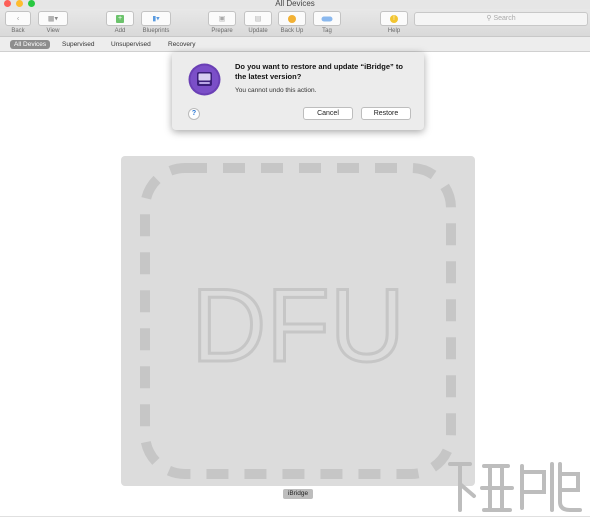  Describe the element at coordinates (292, 18) in the screenshot. I see `backup-icon` at that location.